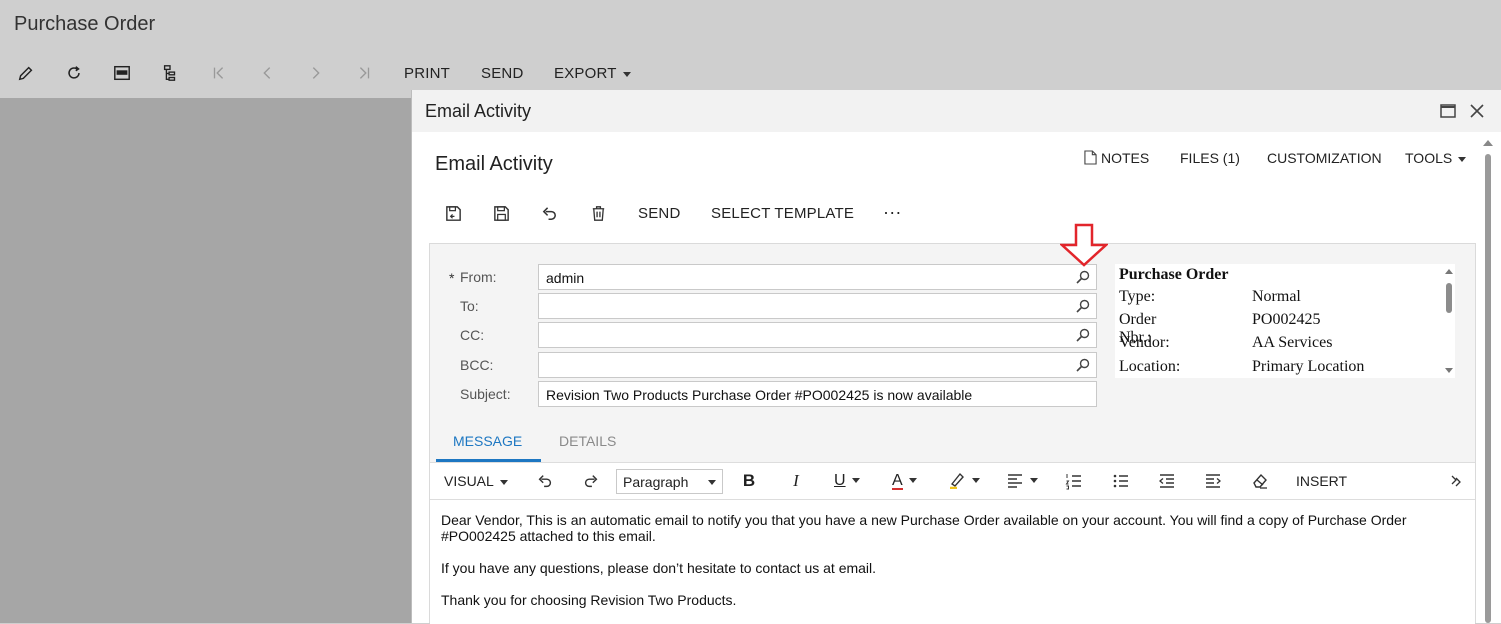 This screenshot has width=1501, height=624. I want to click on tab-message: MESSAGE, so click(487, 441).